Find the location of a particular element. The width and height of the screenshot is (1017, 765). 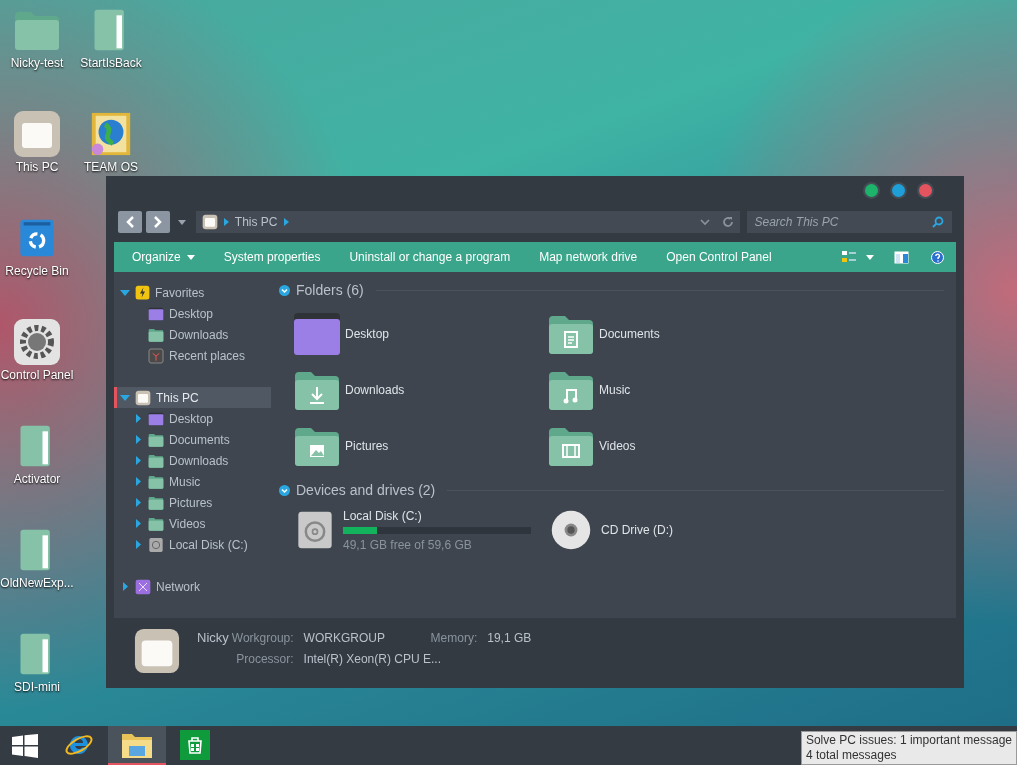

desktop-icon-label: StartIsBack is located at coordinates (111, 63).